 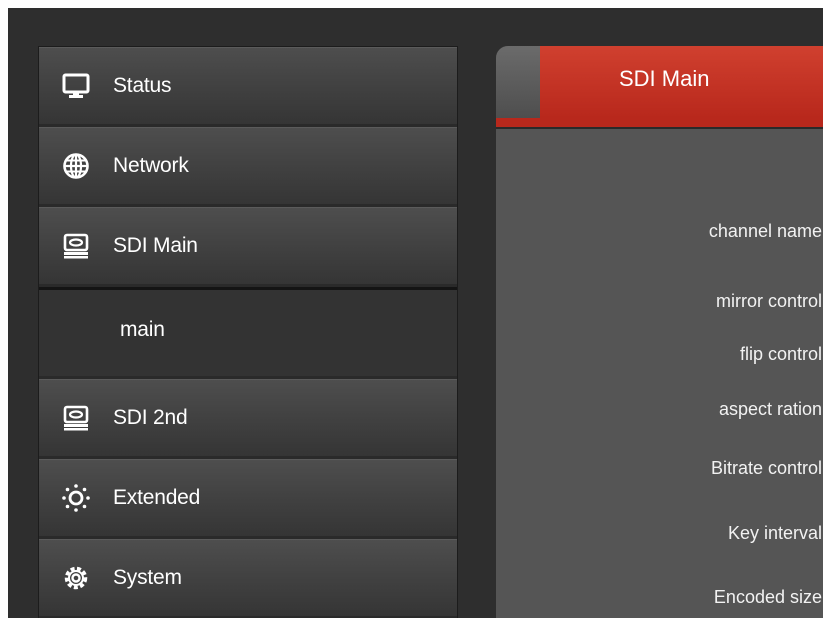 What do you see at coordinates (664, 78) in the screenshot?
I see `tab-label: SDI Main` at bounding box center [664, 78].